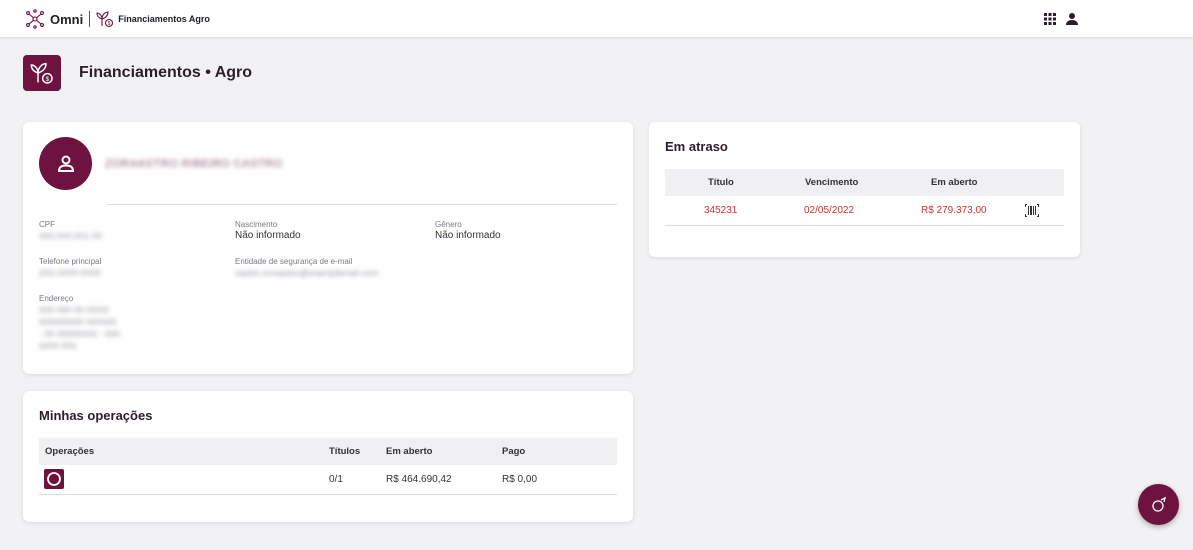 This screenshot has width=1193, height=550. What do you see at coordinates (294, 261) in the screenshot?
I see `field-label: Entidade de segurança de e-mail` at bounding box center [294, 261].